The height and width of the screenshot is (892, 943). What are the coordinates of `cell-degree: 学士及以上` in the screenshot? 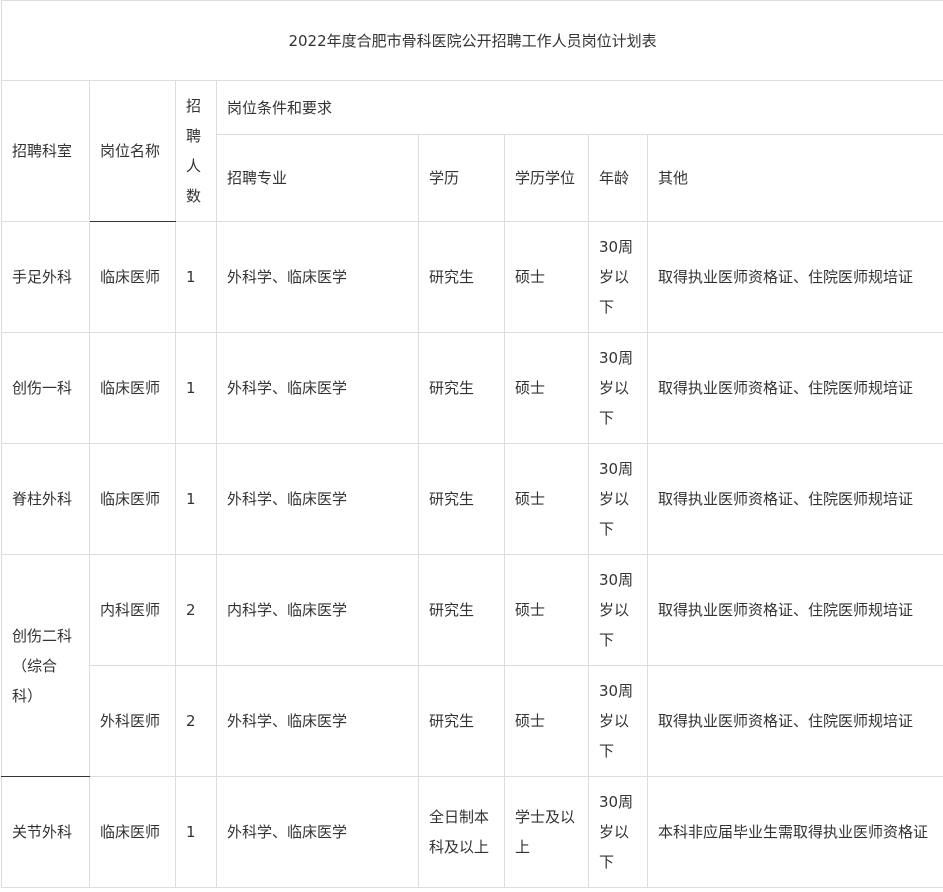 It's located at (546, 832).